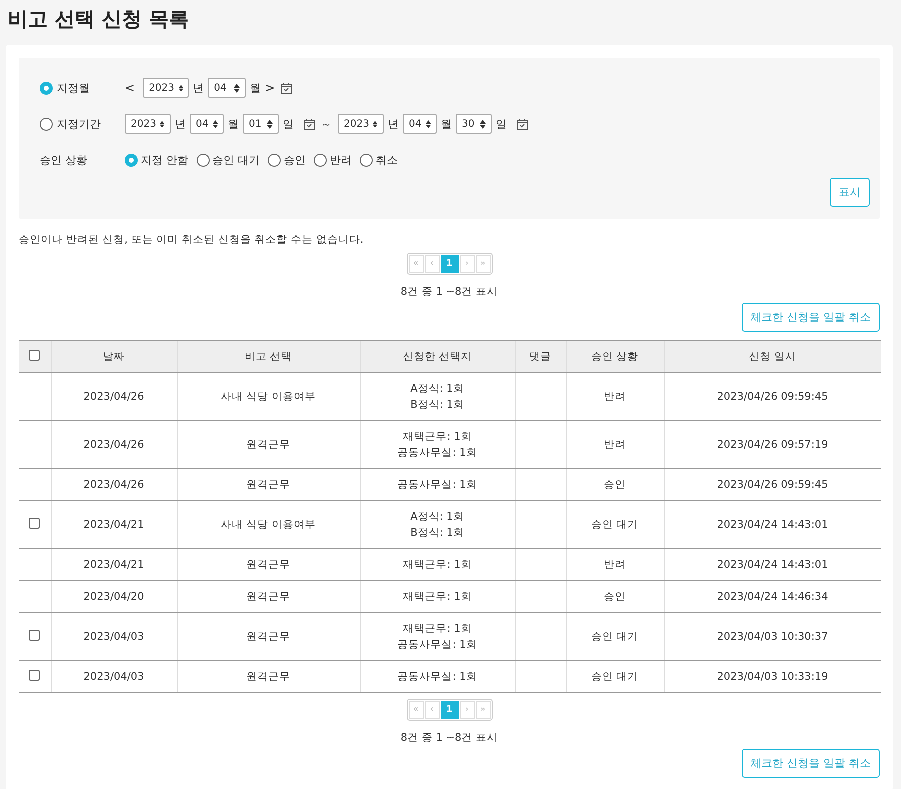 This screenshot has height=789, width=901. Describe the element at coordinates (79, 124) in the screenshot. I see `radio-label: 지정기간` at that location.